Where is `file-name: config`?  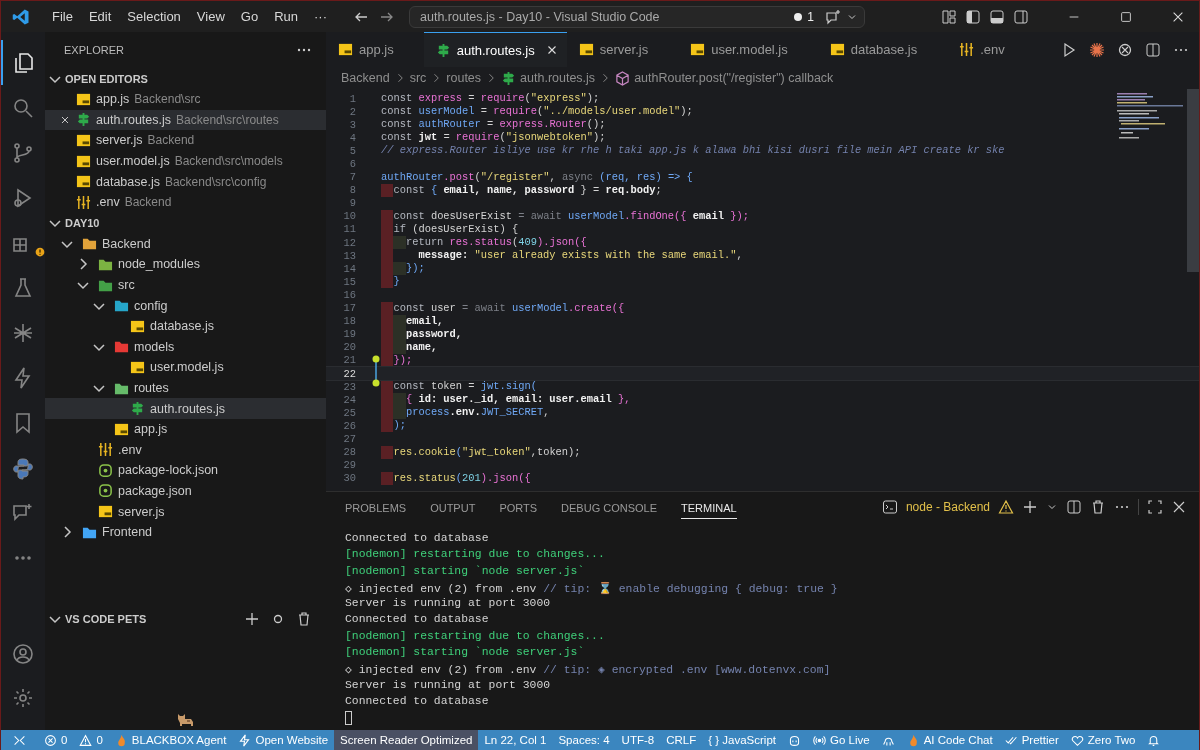 file-name: config is located at coordinates (151, 305).